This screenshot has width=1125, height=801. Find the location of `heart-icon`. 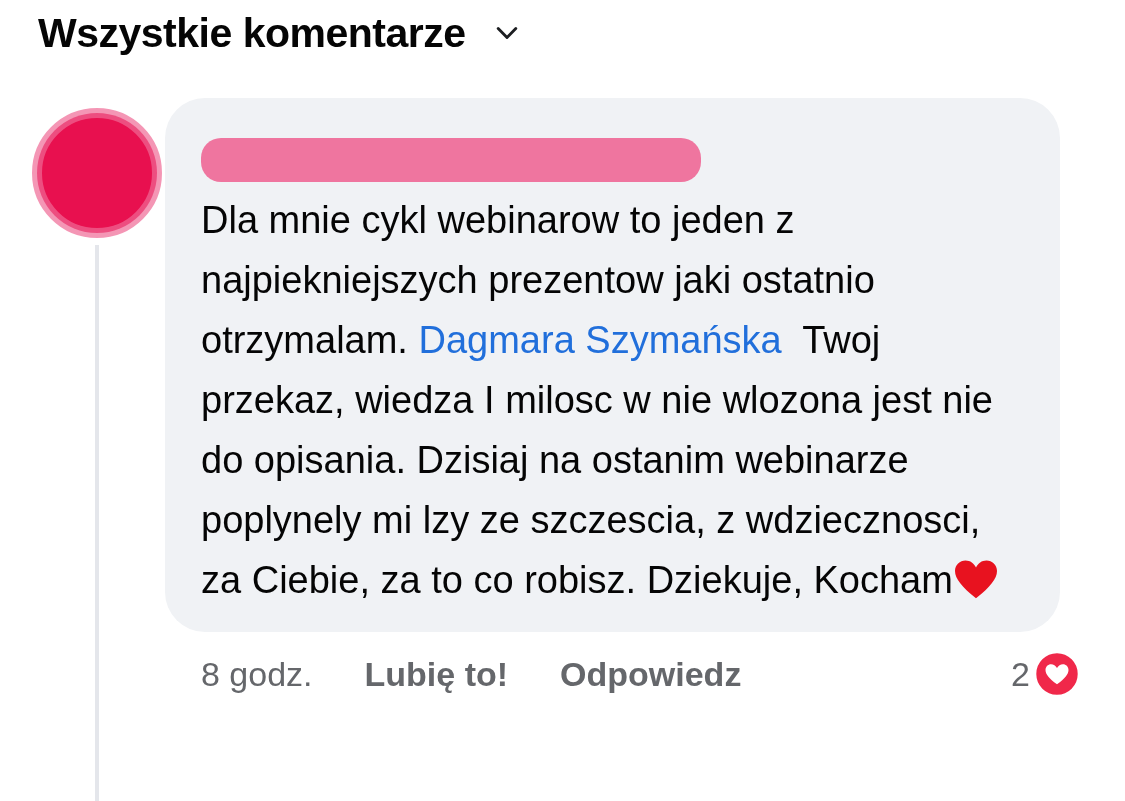

heart-icon is located at coordinates (975, 580).